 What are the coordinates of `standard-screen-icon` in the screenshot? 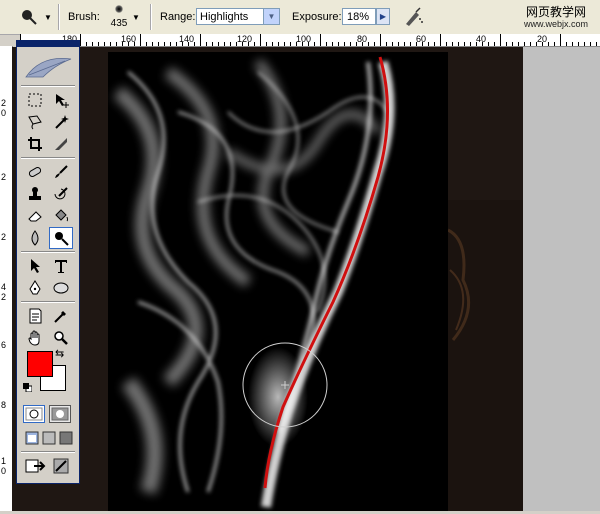 It's located at (32, 438).